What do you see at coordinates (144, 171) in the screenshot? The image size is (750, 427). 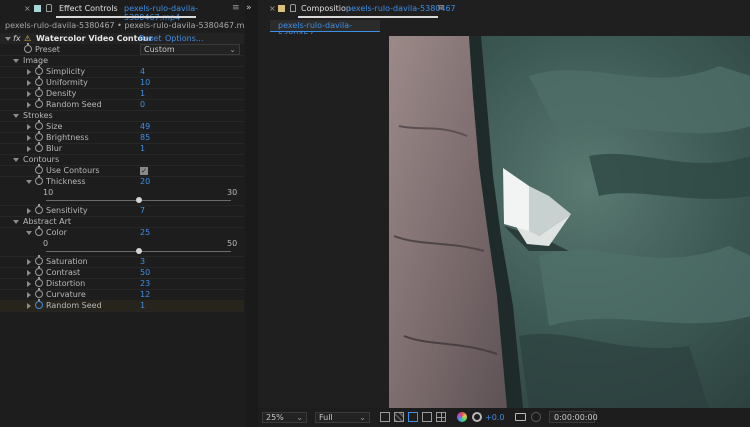 I see `checkbox-icon: ✓` at bounding box center [144, 171].